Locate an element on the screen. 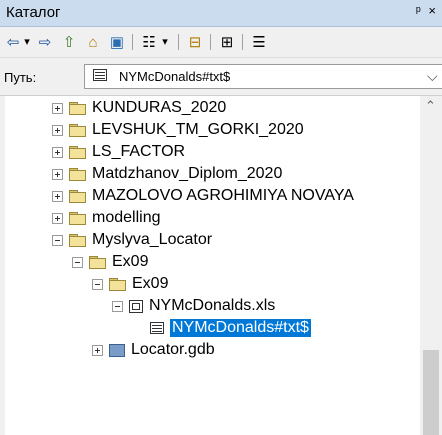 The width and height of the screenshot is (442, 435). tree-item: Locator.gdb is located at coordinates (153, 350).